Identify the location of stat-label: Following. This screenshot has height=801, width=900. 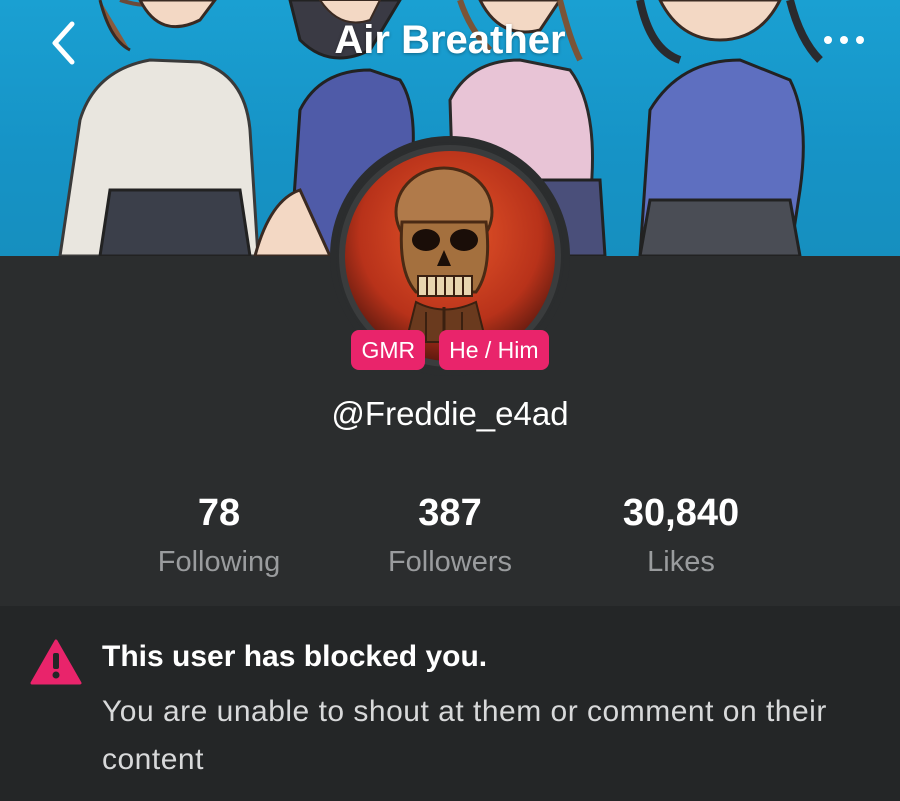
(219, 562).